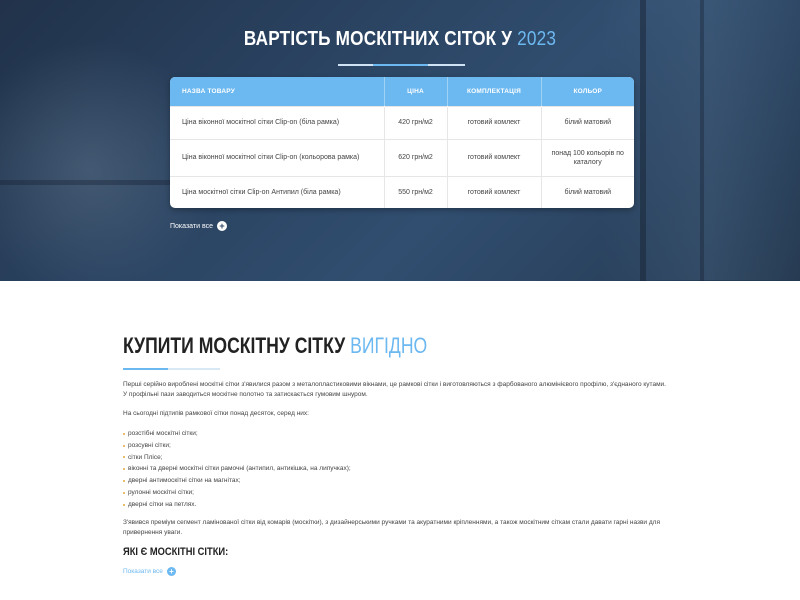 The height and width of the screenshot is (600, 800). Describe the element at coordinates (163, 433) in the screenshot. I see `list-item-text: розстібні москітні сітки;` at that location.